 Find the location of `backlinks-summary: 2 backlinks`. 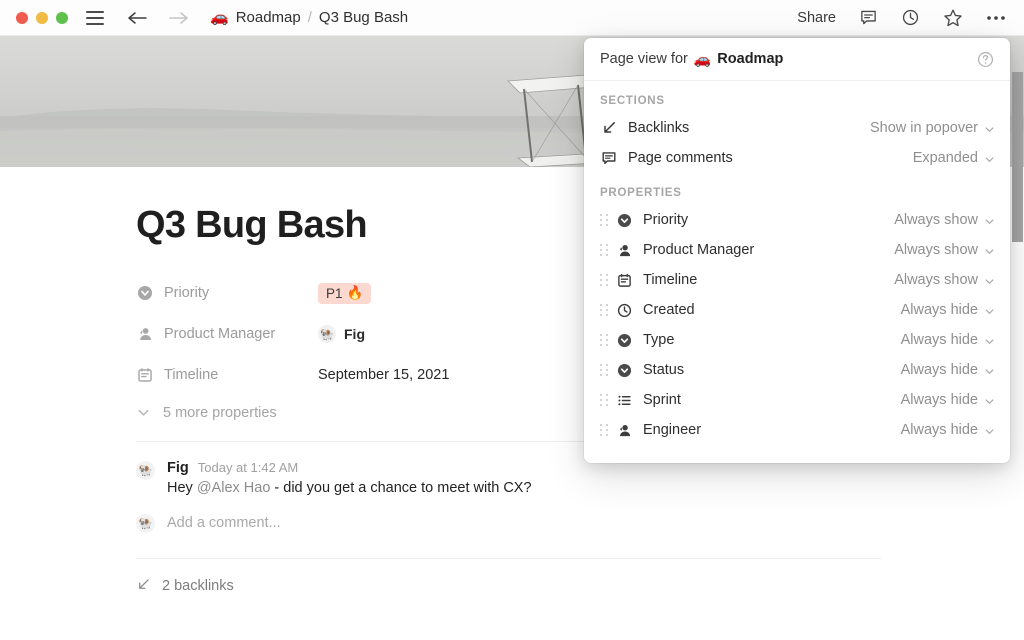

backlinks-summary: 2 backlinks is located at coordinates (580, 586).